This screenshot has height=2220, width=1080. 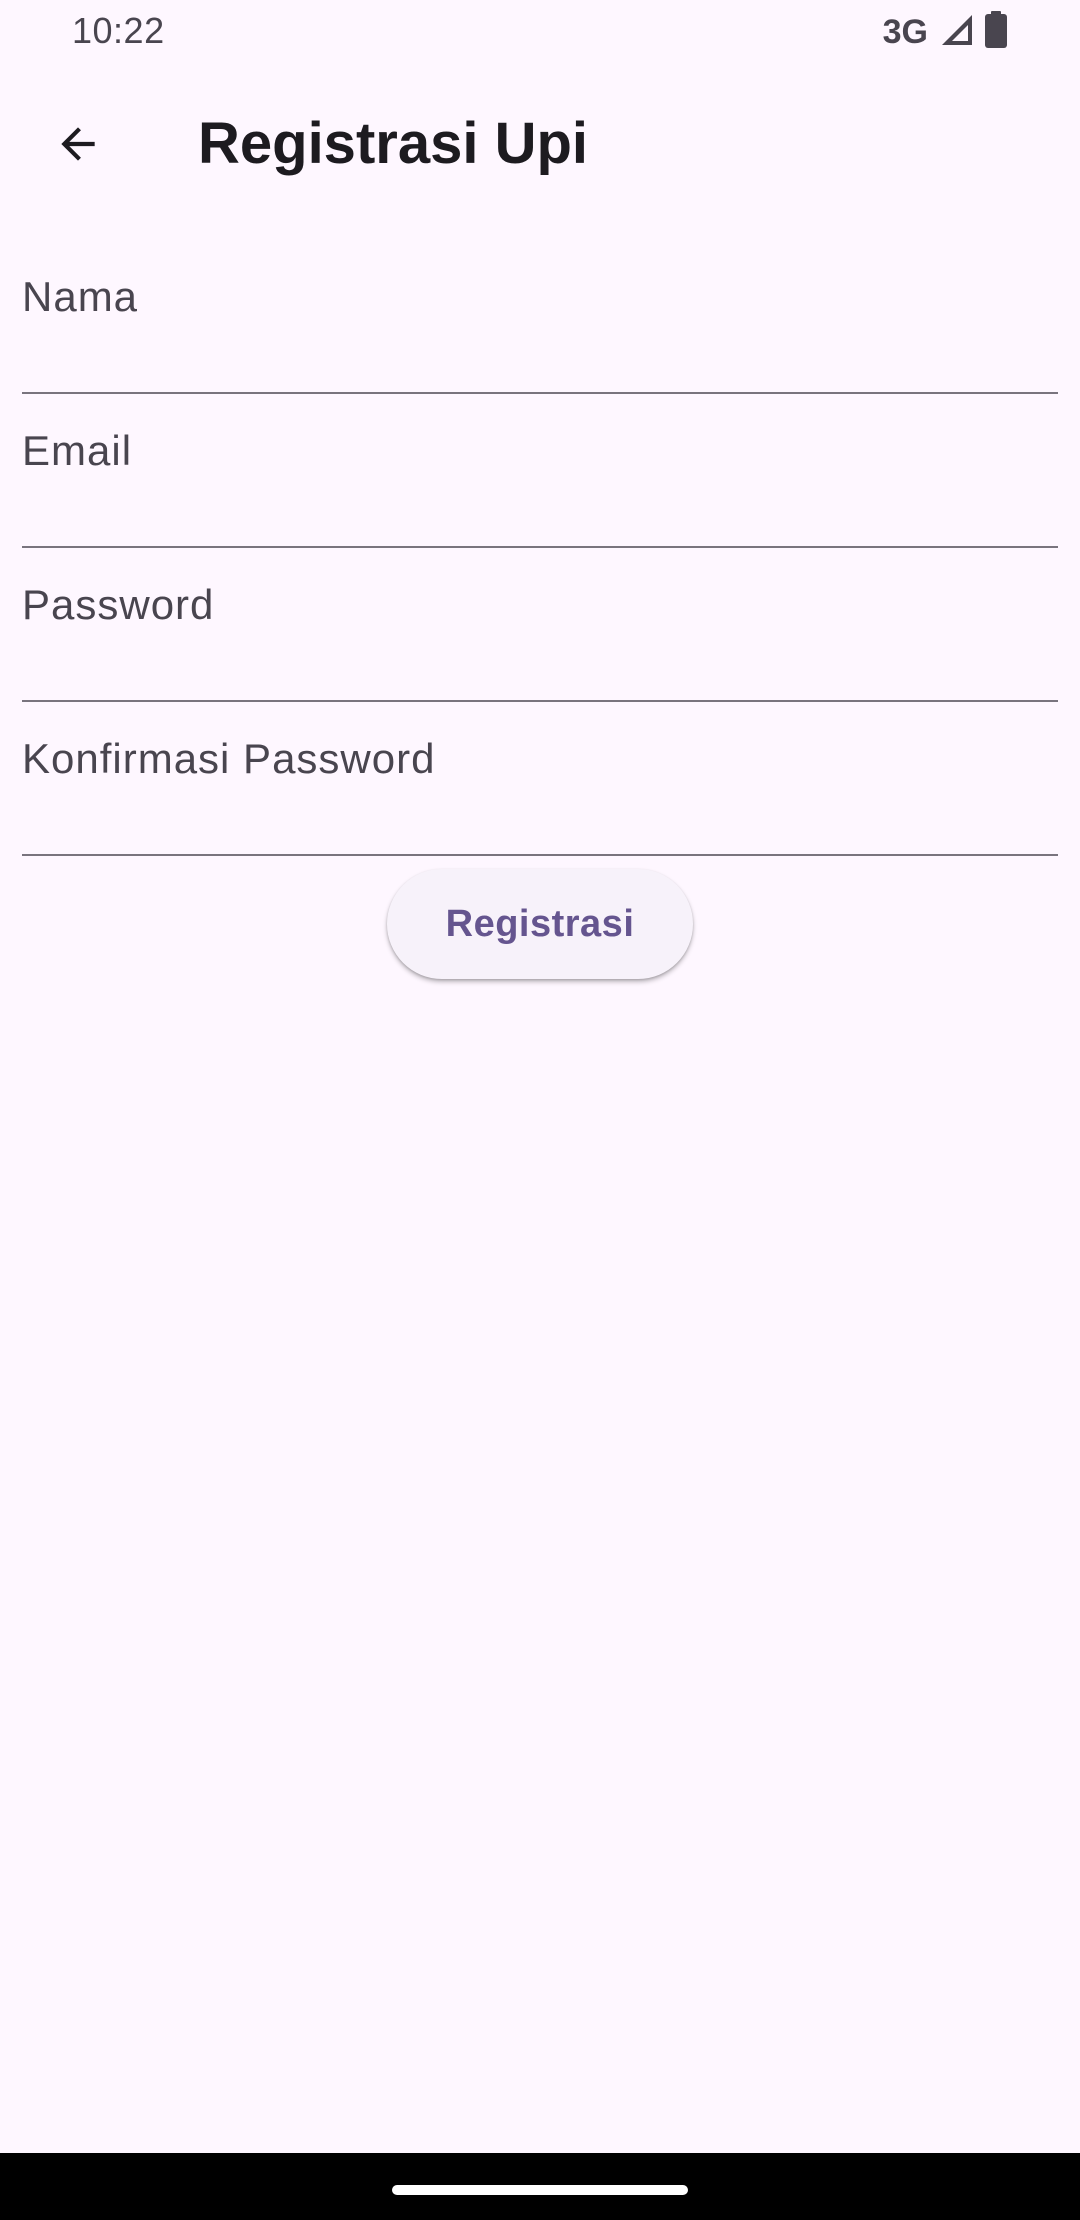 I want to click on password-field-container, so click(x=540, y=625).